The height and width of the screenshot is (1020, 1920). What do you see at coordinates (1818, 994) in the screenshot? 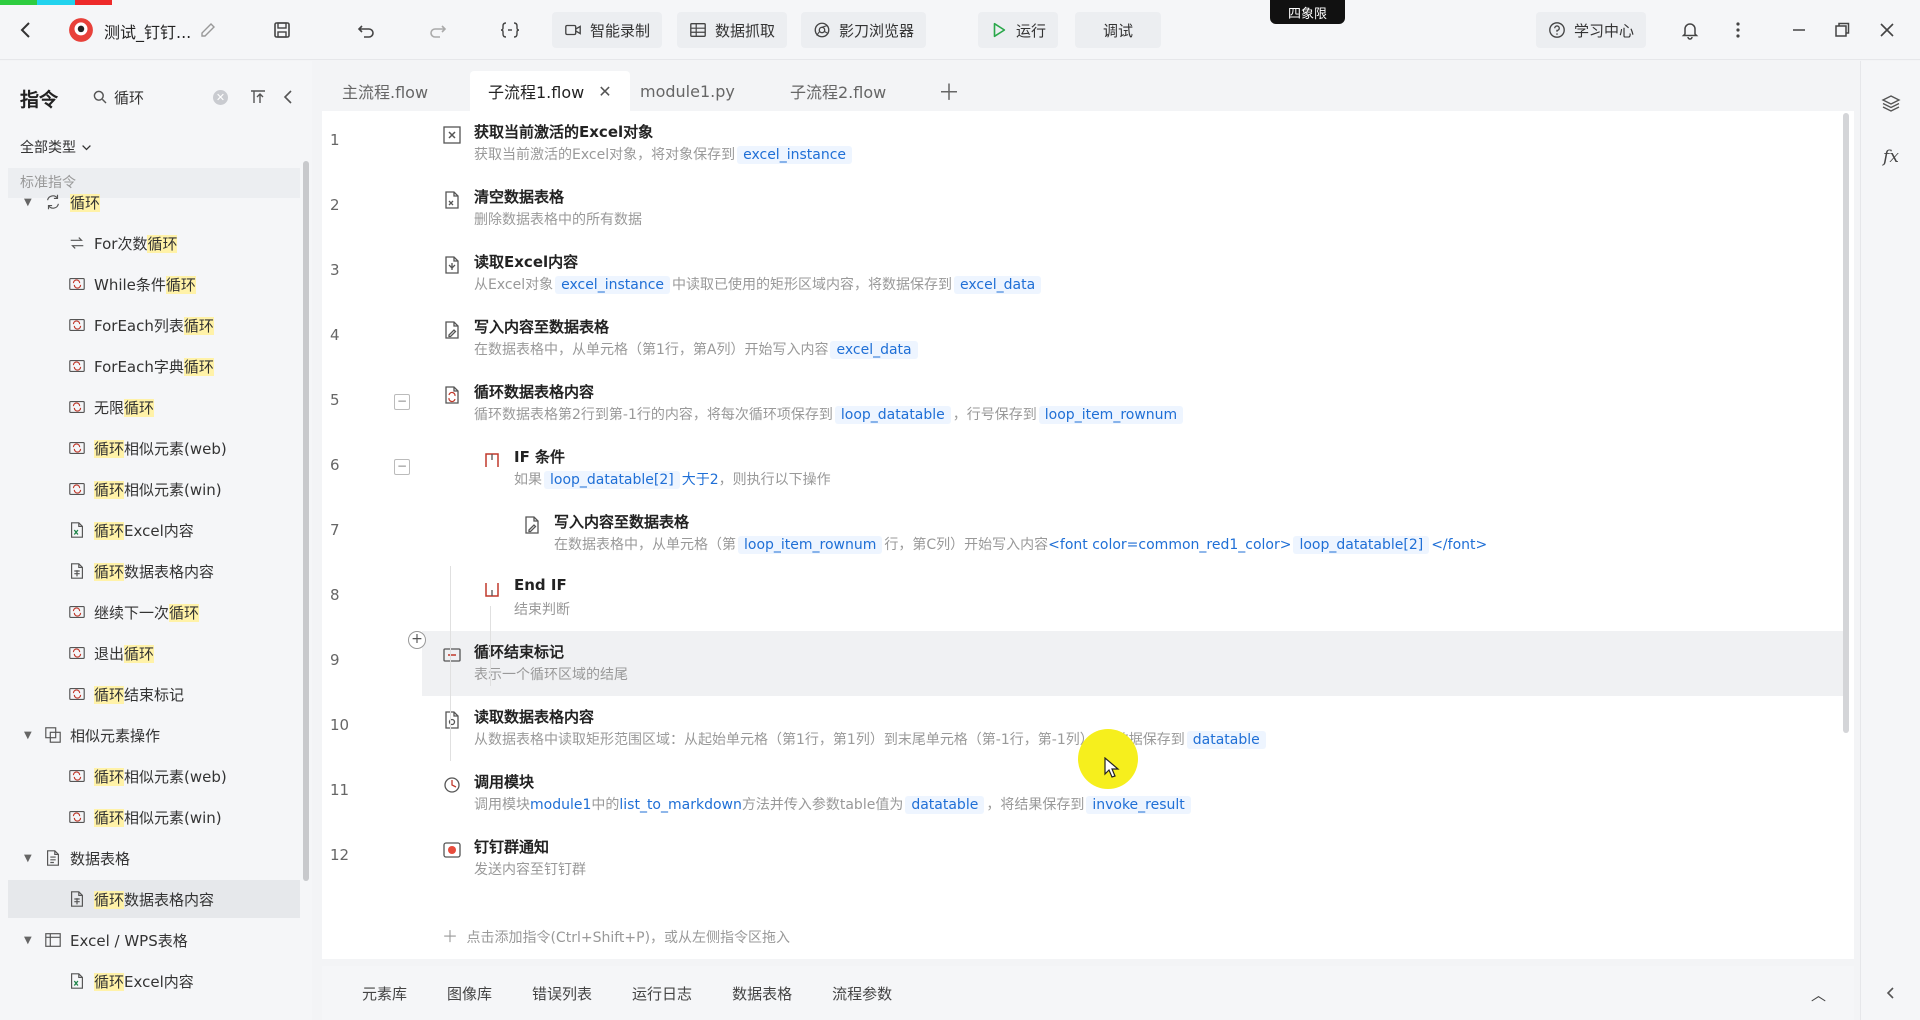
I see `chevron-up-icon: ︿` at bounding box center [1818, 994].